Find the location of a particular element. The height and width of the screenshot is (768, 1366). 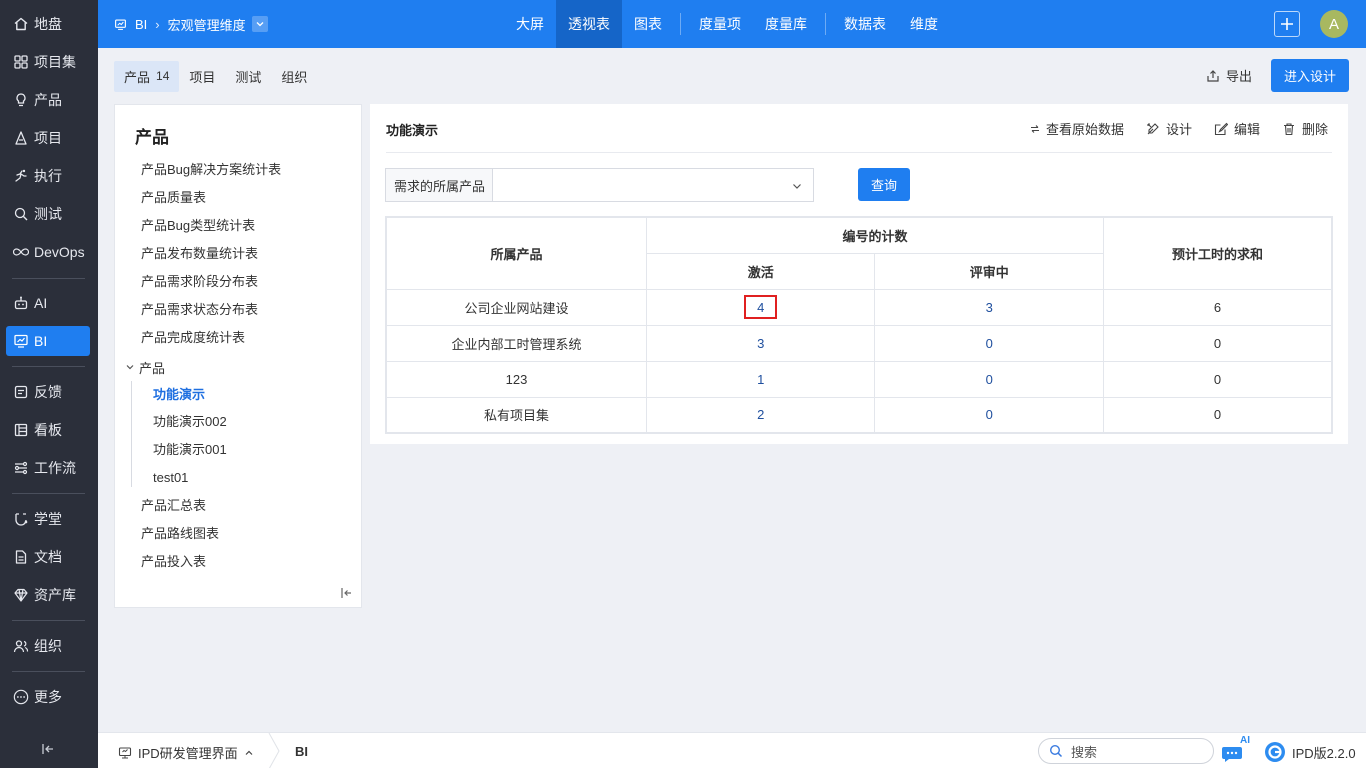

breadcrumb-root: BI is located at coordinates (141, 24).